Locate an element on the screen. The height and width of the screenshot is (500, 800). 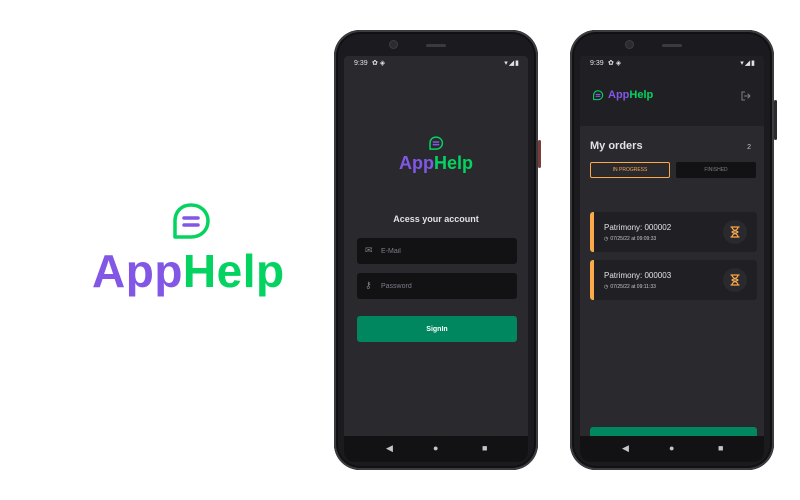
app-logo-large: AppHelp is located at coordinates (193, 257).